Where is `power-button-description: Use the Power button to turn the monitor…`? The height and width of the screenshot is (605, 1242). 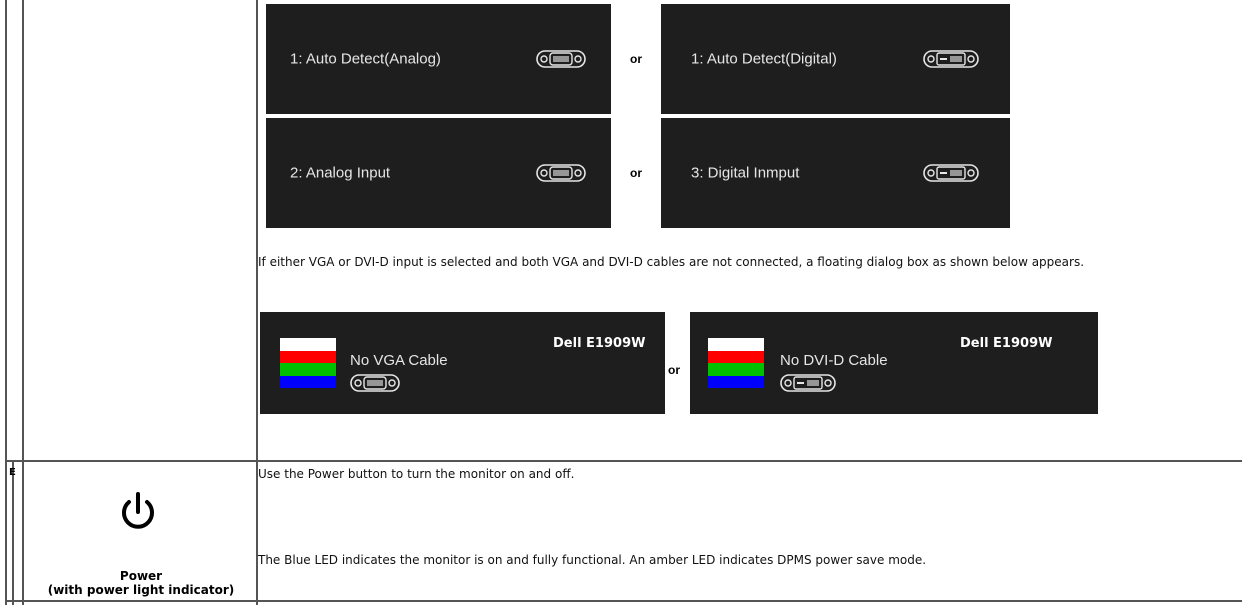 power-button-description: Use the Power button to turn the monitor… is located at coordinates (416, 474).